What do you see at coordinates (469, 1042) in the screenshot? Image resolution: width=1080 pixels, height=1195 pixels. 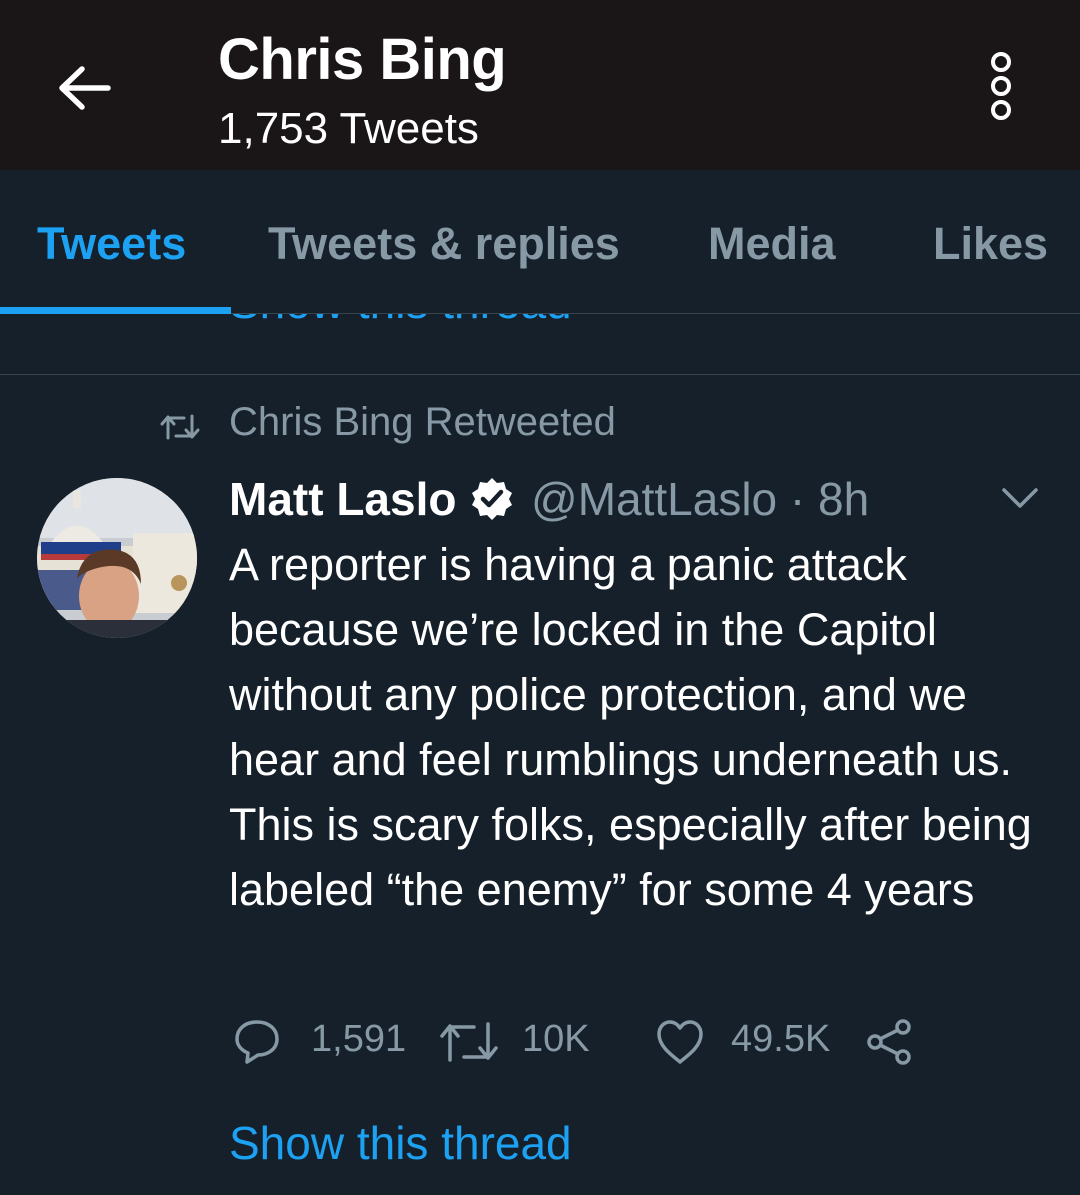 I see `retweet-action-icon` at bounding box center [469, 1042].